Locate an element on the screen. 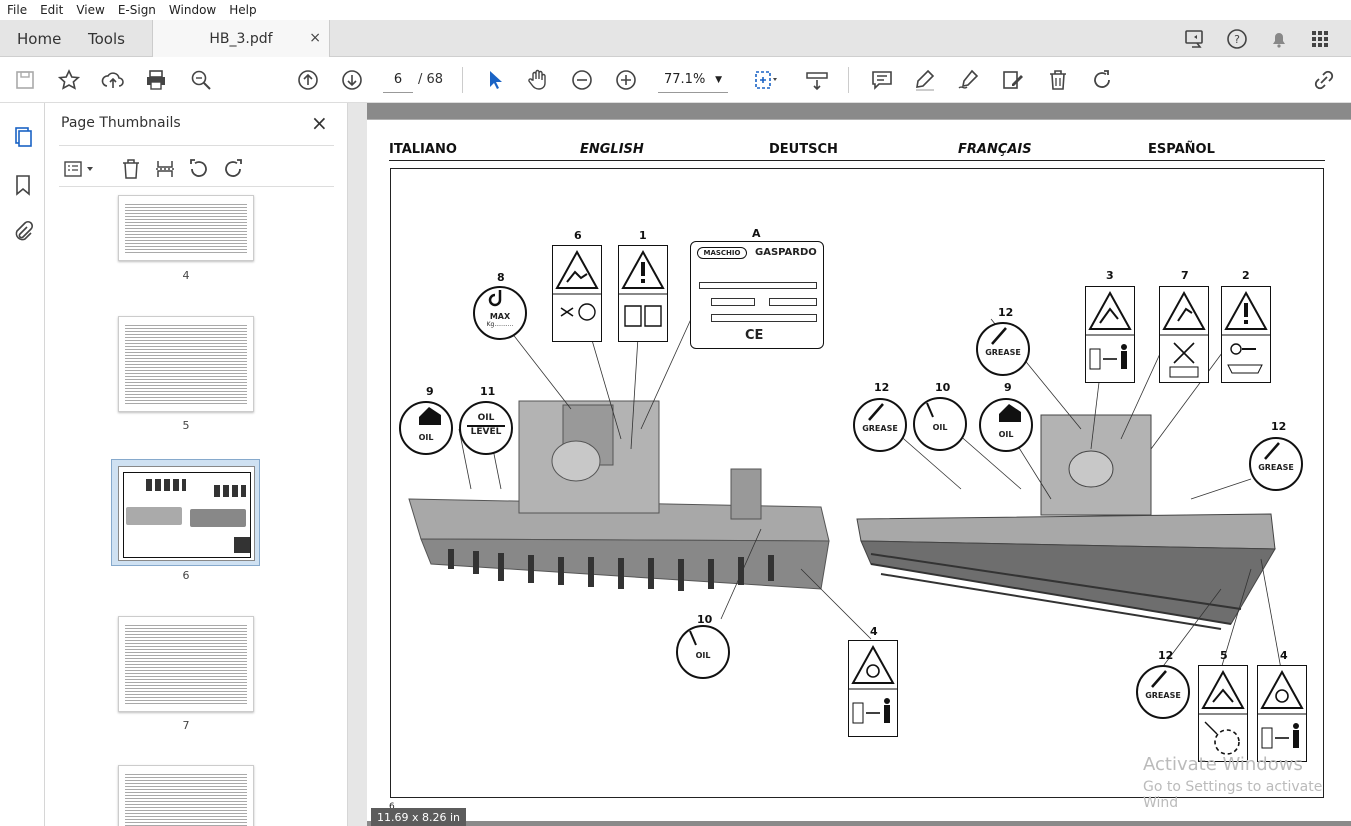 Image resolution: width=1351 pixels, height=826 pixels. menu-bar: File Edit View E-Sign Window Help is located at coordinates (675, 10).